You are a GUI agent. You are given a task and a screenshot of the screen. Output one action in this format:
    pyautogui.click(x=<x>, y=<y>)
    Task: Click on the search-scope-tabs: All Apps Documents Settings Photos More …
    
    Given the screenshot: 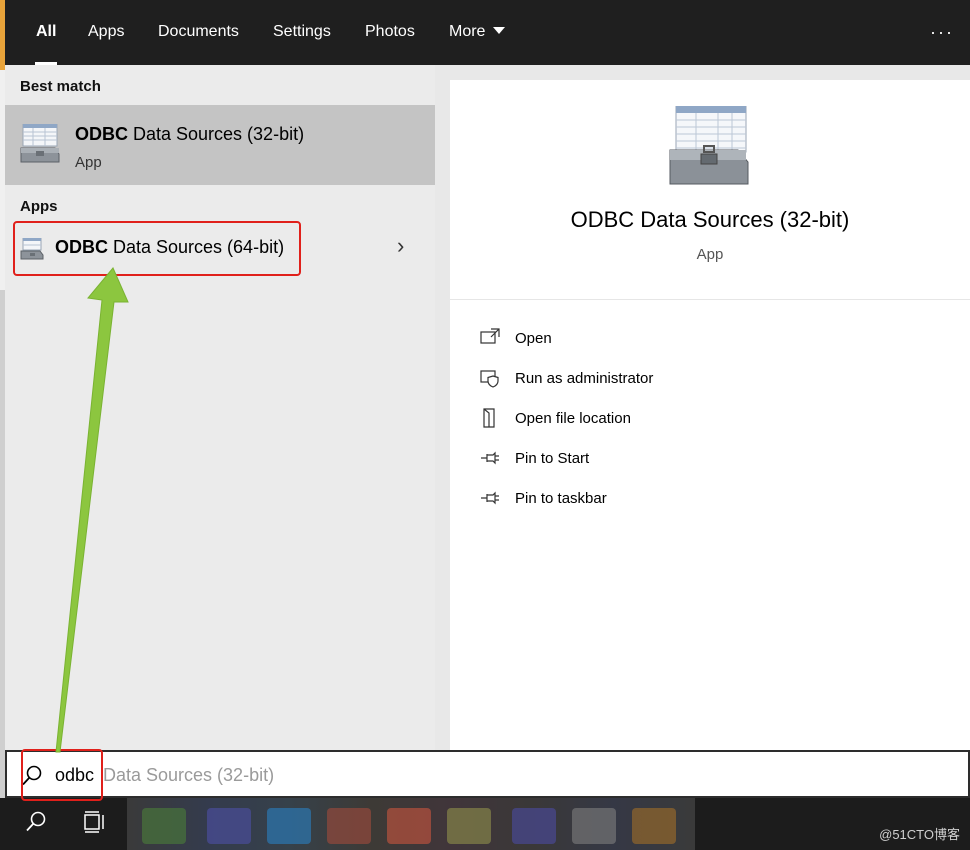 What is the action you would take?
    pyautogui.click(x=487, y=32)
    